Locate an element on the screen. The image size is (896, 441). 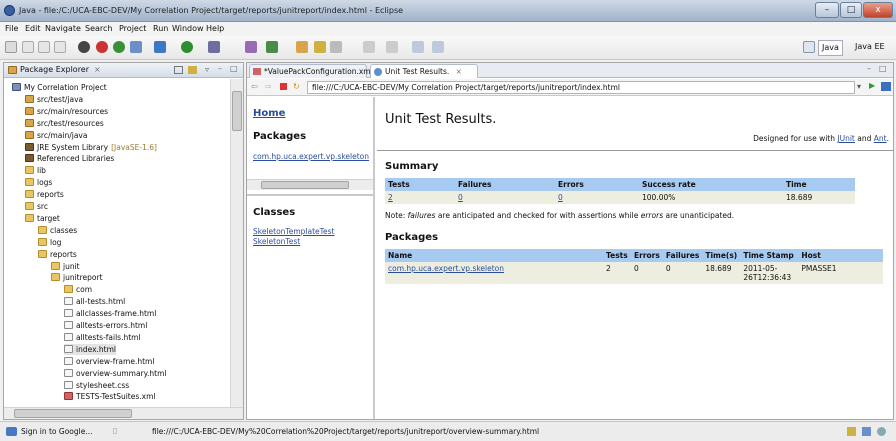
minimize-button: – is located at coordinates (827, 10).